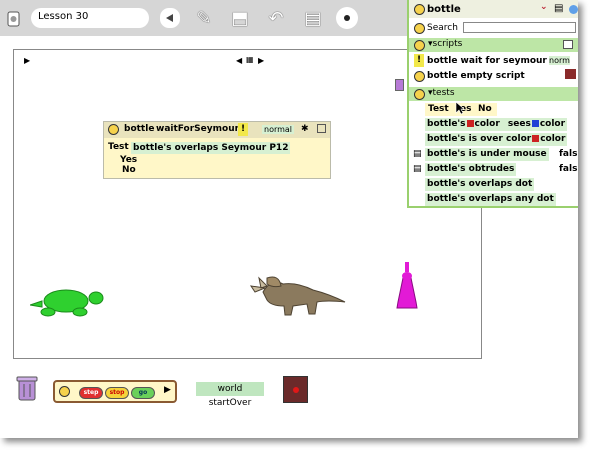  Describe the element at coordinates (90, 18) in the screenshot. I see `project-name-field: Lesson 30` at that location.